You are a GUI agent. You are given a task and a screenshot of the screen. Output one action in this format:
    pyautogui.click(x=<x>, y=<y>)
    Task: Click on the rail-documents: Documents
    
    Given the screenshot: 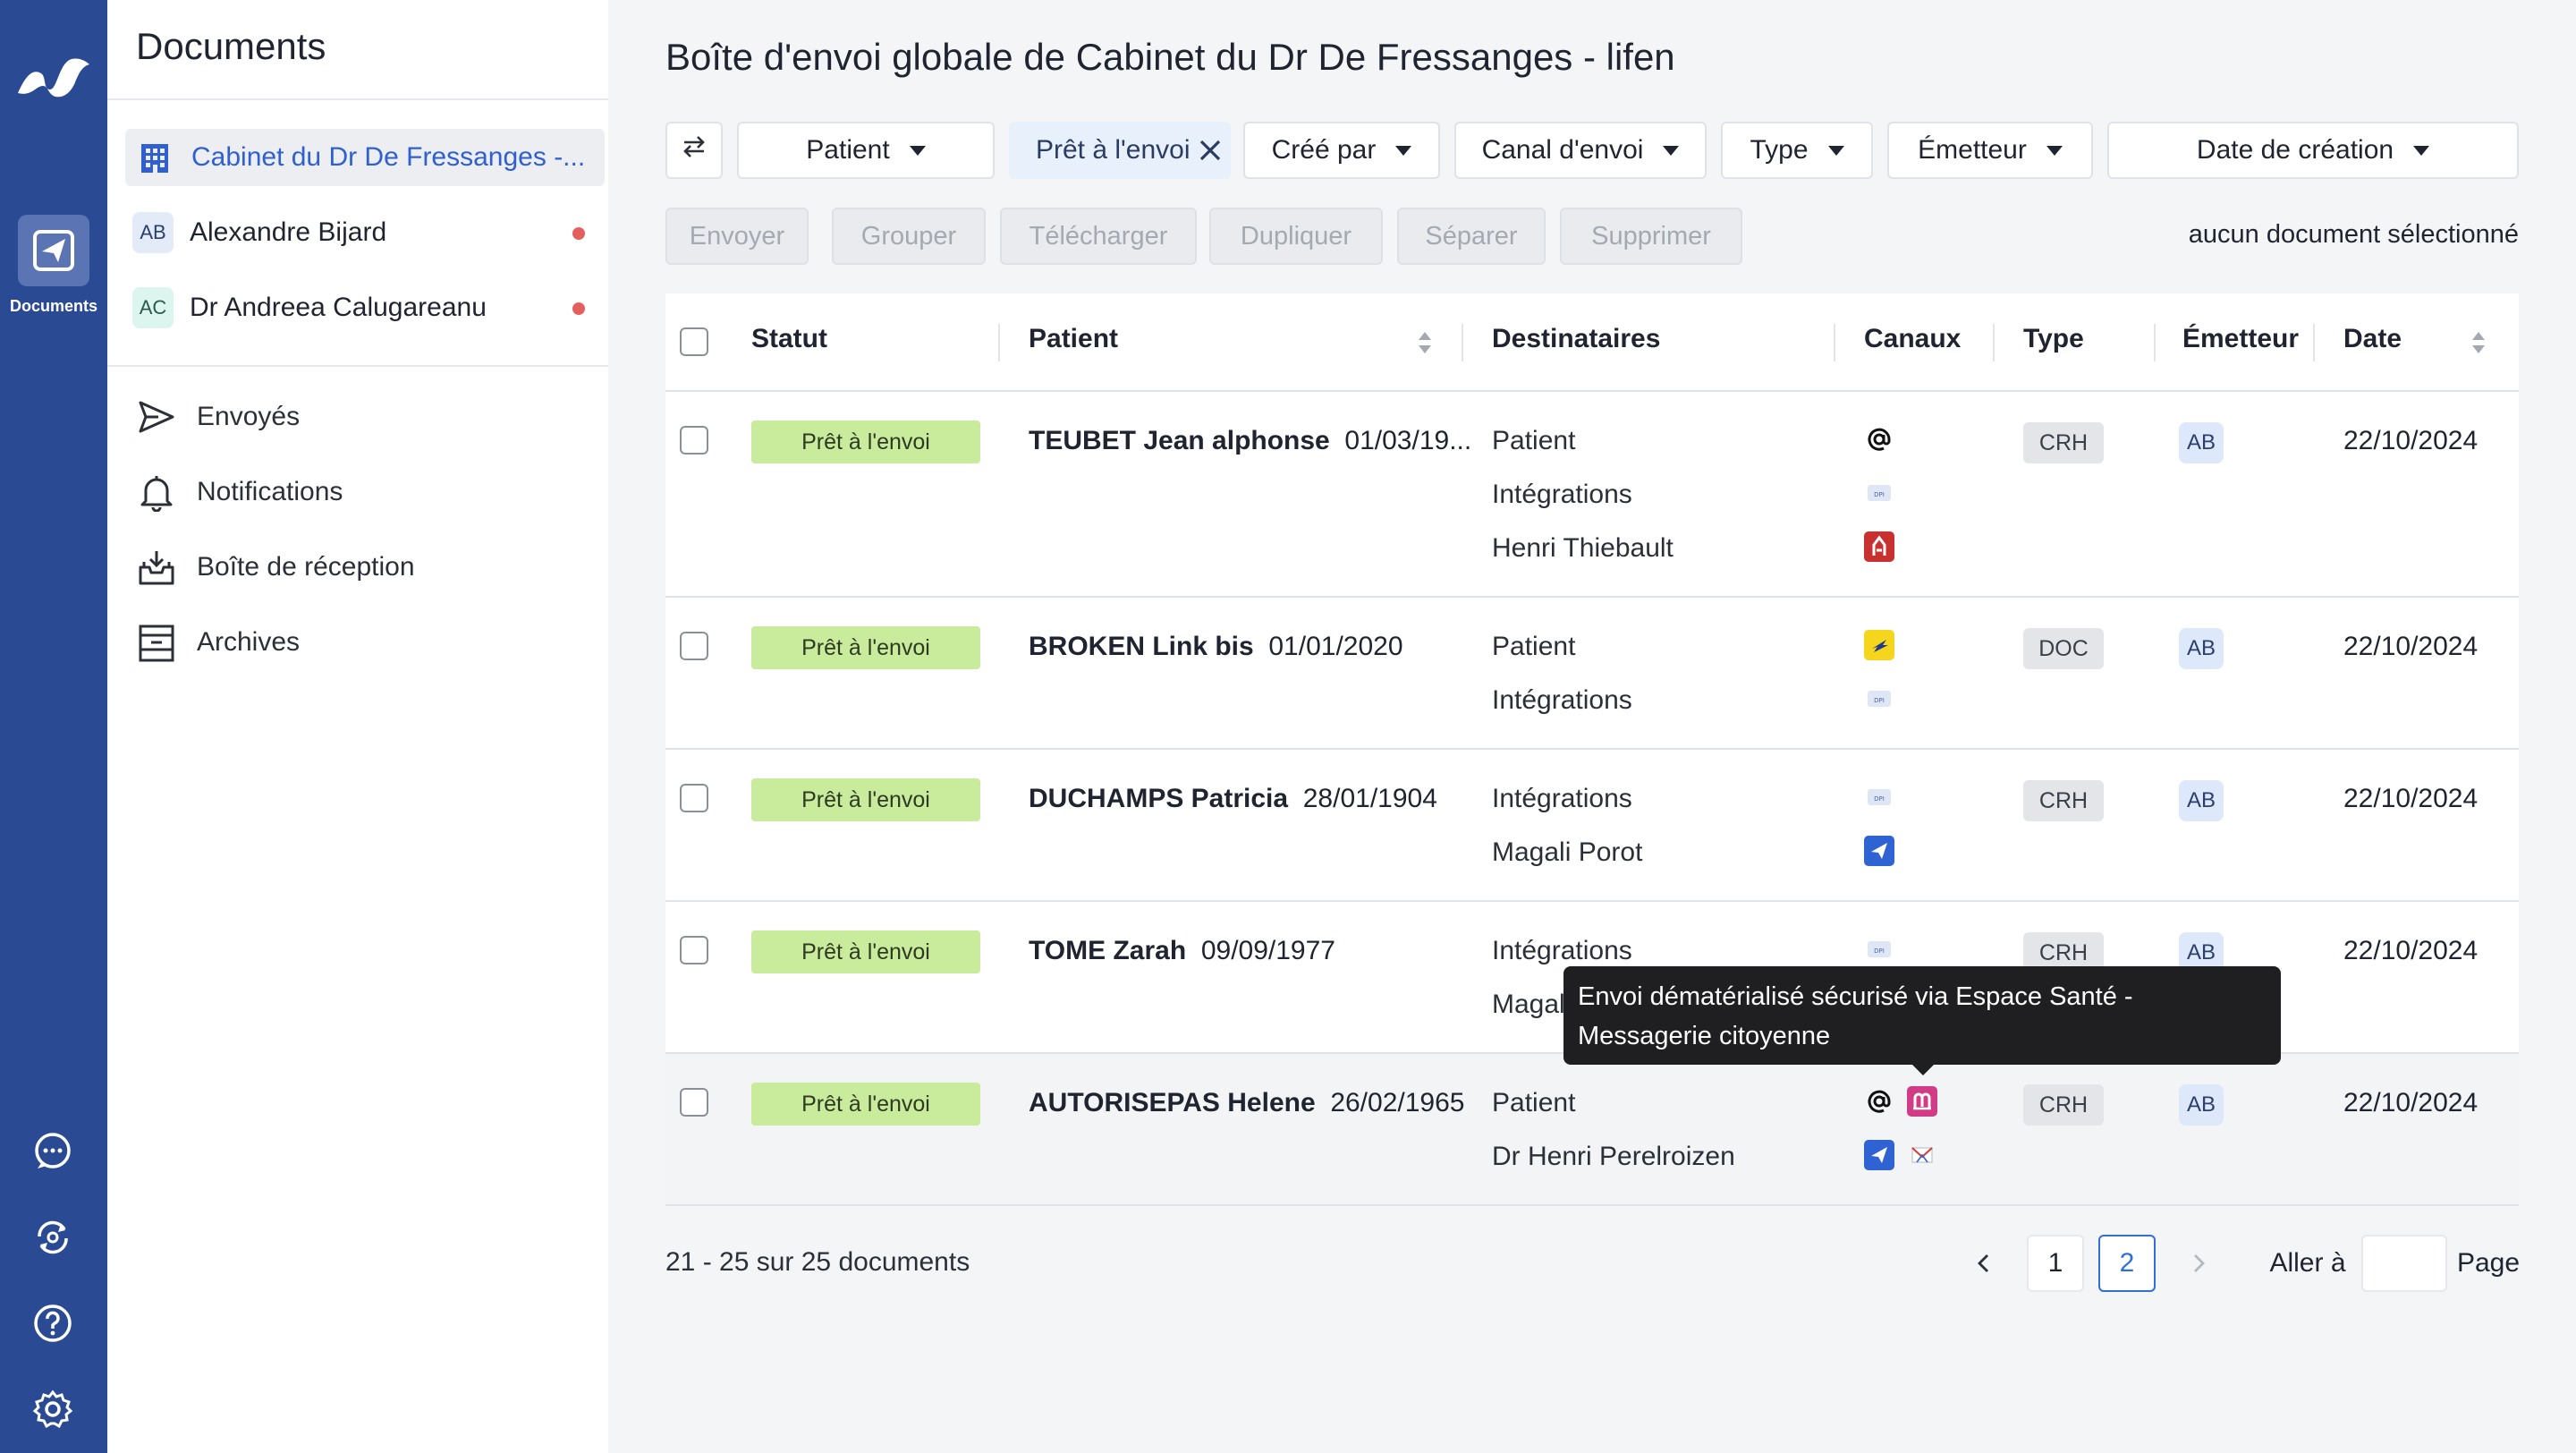 What is the action you would take?
    pyautogui.click(x=53, y=268)
    